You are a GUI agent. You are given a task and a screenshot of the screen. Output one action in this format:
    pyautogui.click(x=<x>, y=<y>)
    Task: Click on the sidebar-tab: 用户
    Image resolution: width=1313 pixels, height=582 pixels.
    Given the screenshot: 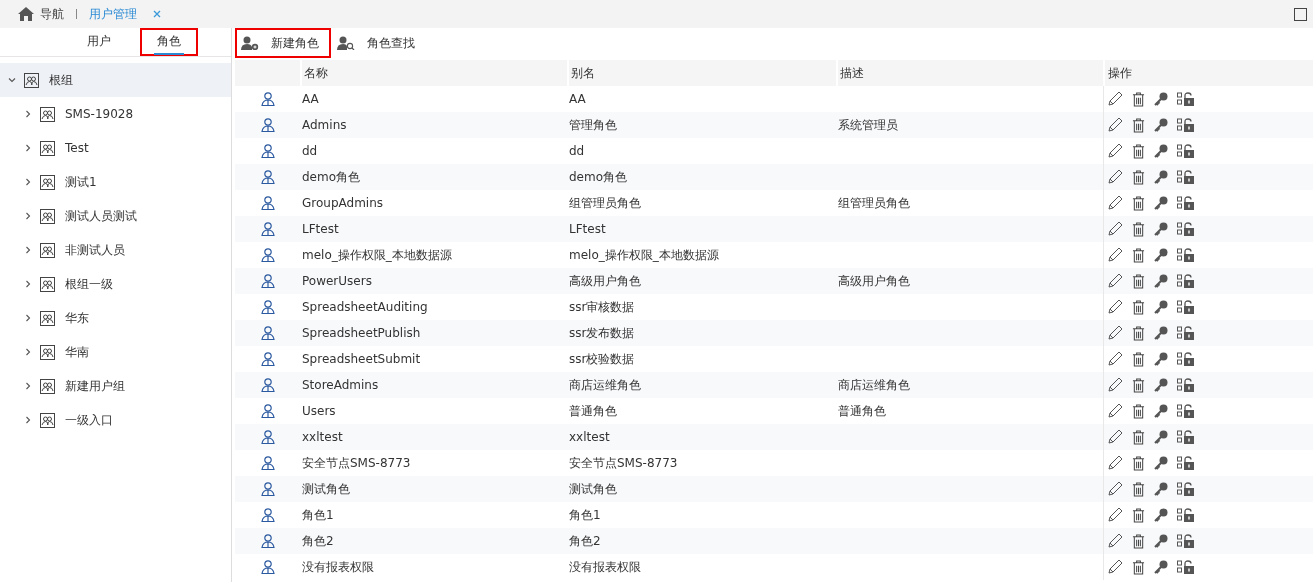 What is the action you would take?
    pyautogui.click(x=99, y=42)
    